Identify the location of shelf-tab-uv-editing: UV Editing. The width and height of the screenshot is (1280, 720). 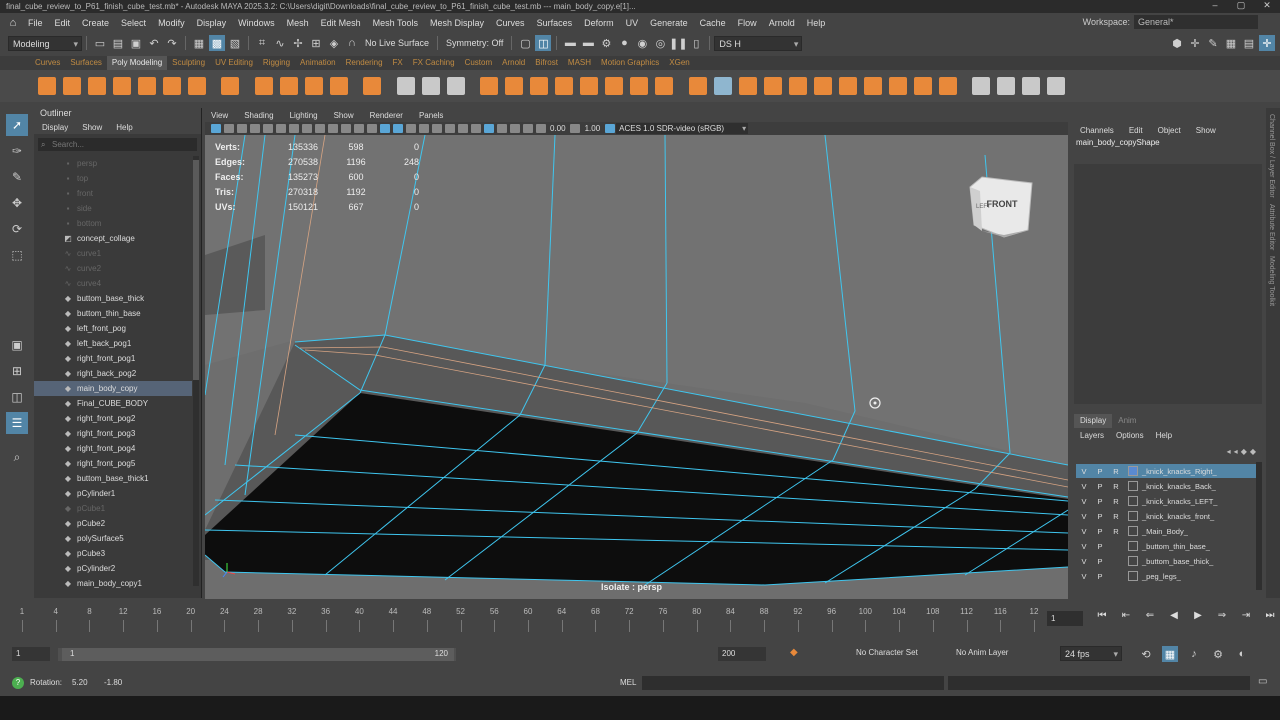
(234, 63).